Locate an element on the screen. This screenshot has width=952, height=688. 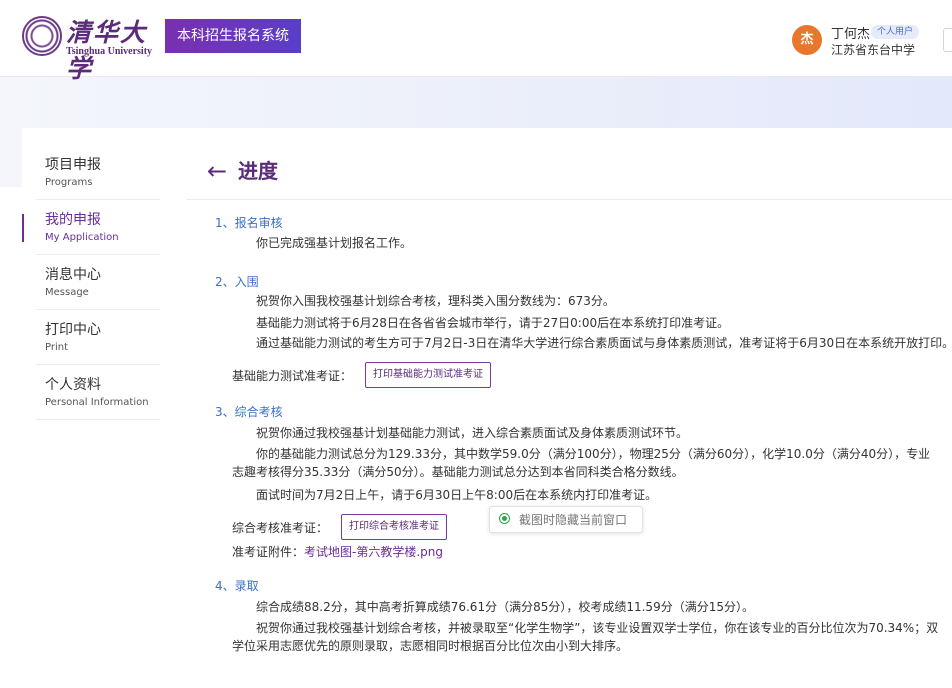
hide-window-label: 截图时隐藏当前窗口 is located at coordinates (573, 520).